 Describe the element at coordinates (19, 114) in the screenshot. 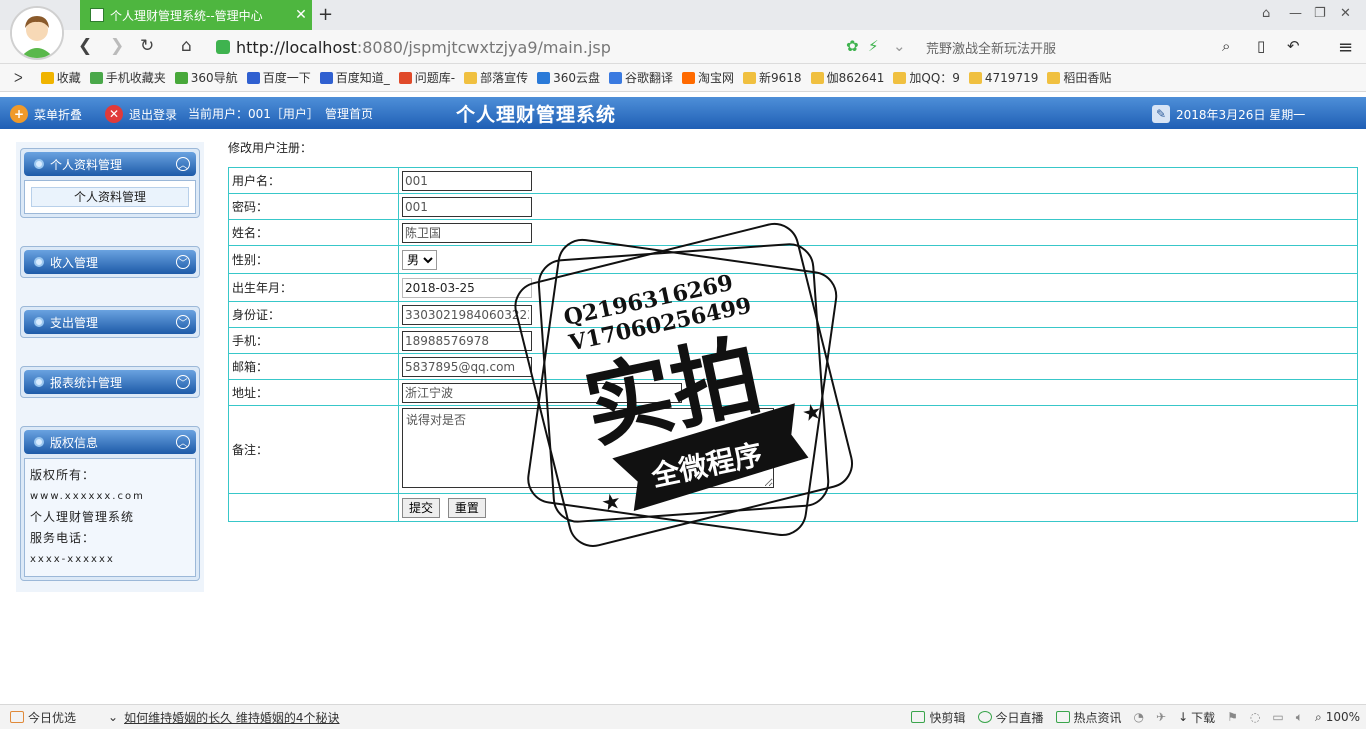

I see `plus-circle-icon: +` at that location.